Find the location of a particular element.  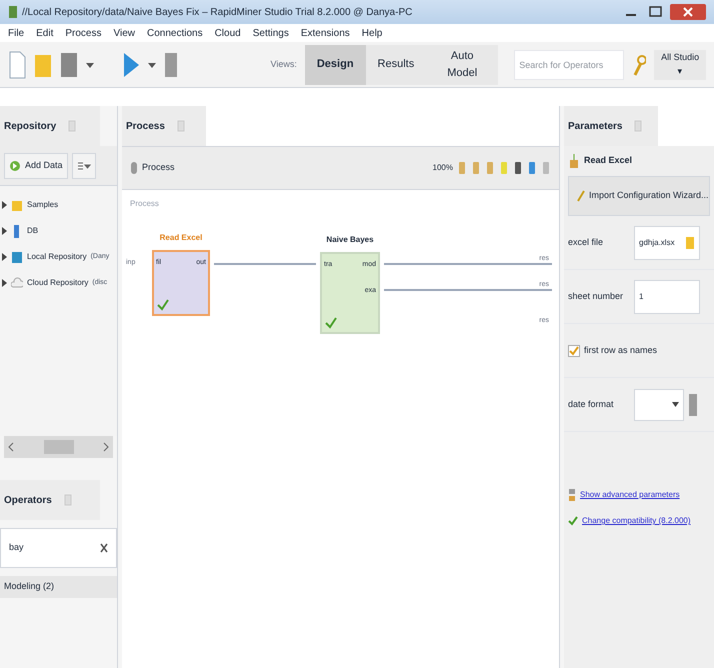

view-tab: Results is located at coordinates (396, 64).